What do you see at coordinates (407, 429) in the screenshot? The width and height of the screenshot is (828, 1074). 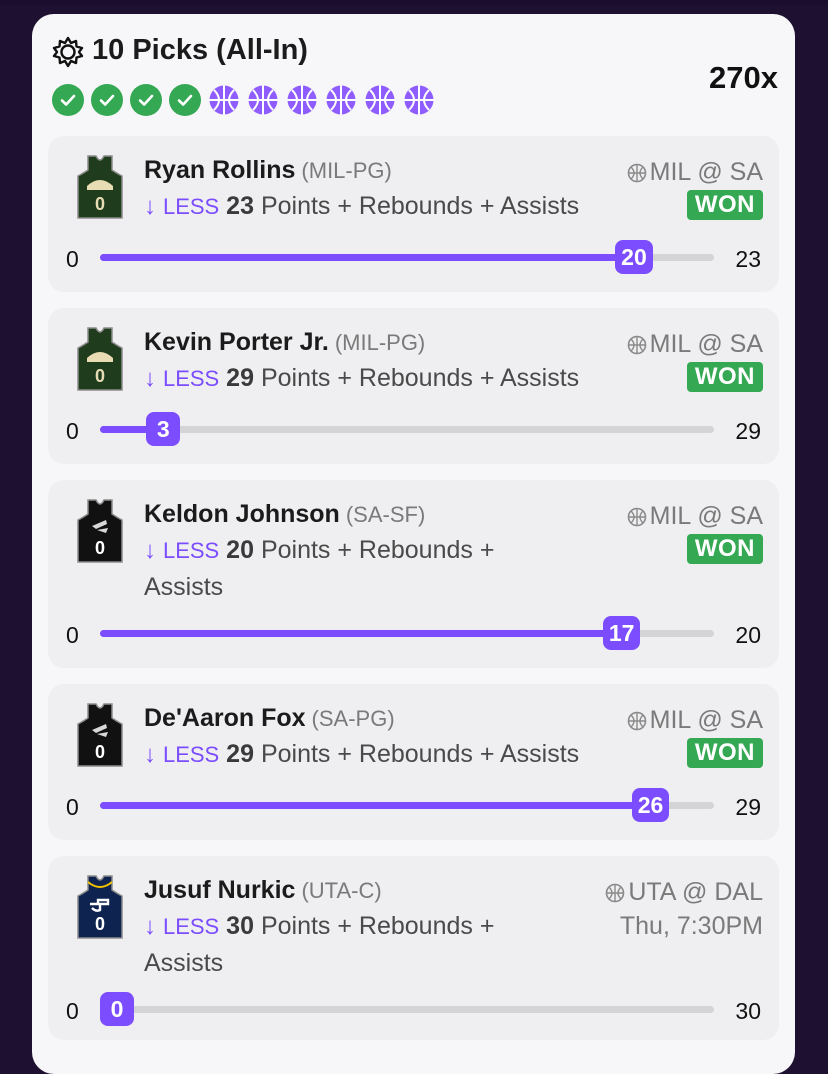 I see `progress-track: 3` at bounding box center [407, 429].